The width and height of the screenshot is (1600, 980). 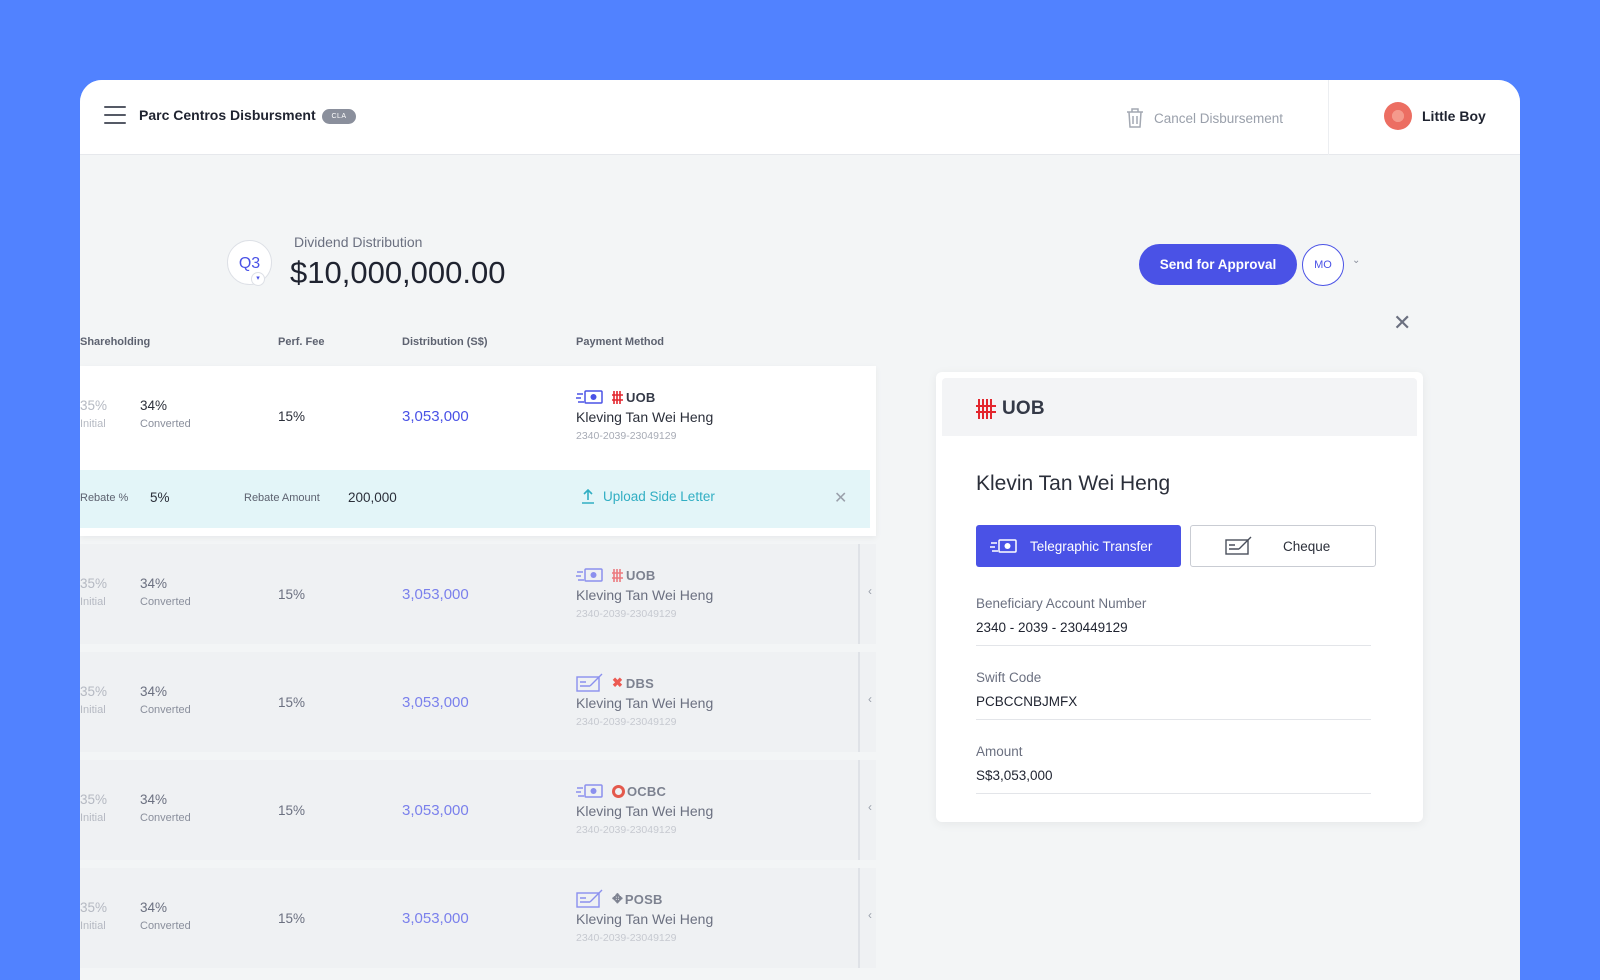 I want to click on field-label: Amount, so click(x=999, y=751).